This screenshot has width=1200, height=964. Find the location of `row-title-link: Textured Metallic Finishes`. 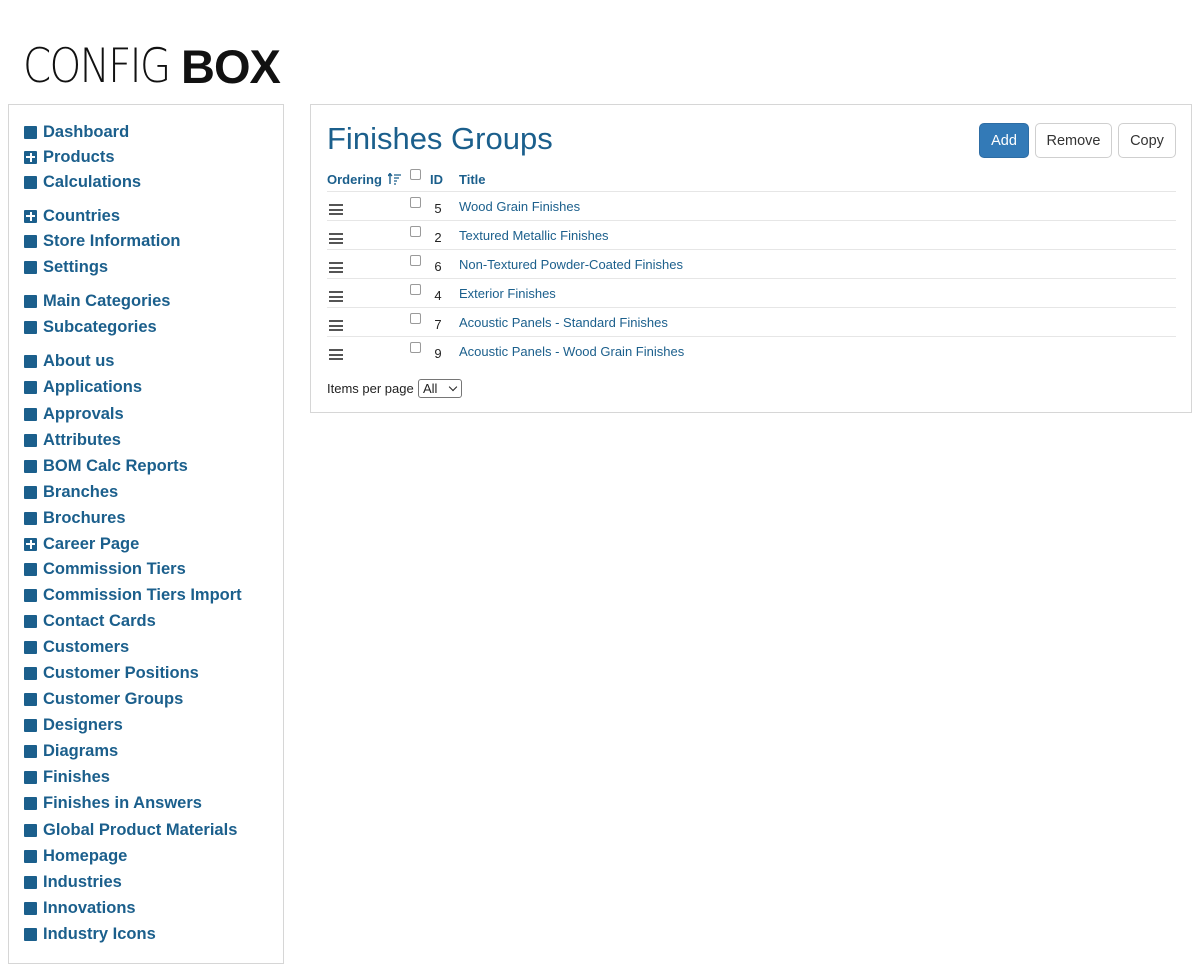

row-title-link: Textured Metallic Finishes is located at coordinates (534, 235).